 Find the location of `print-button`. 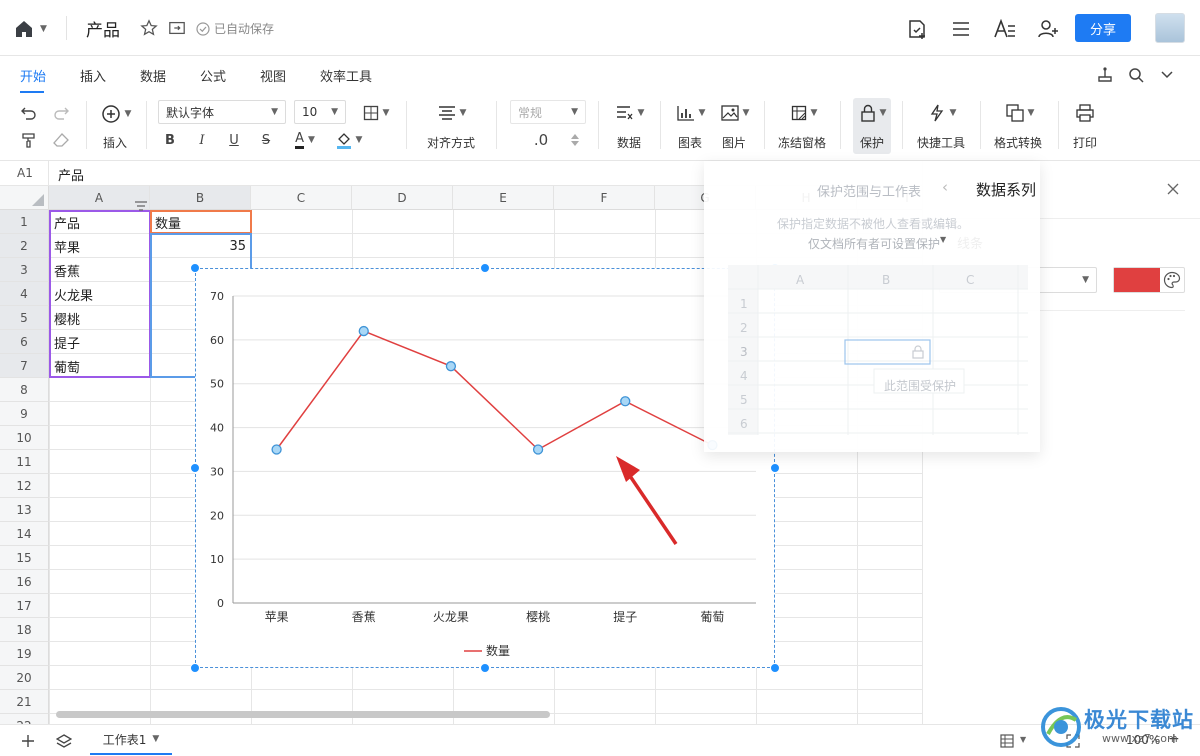

print-button is located at coordinates (1085, 113).